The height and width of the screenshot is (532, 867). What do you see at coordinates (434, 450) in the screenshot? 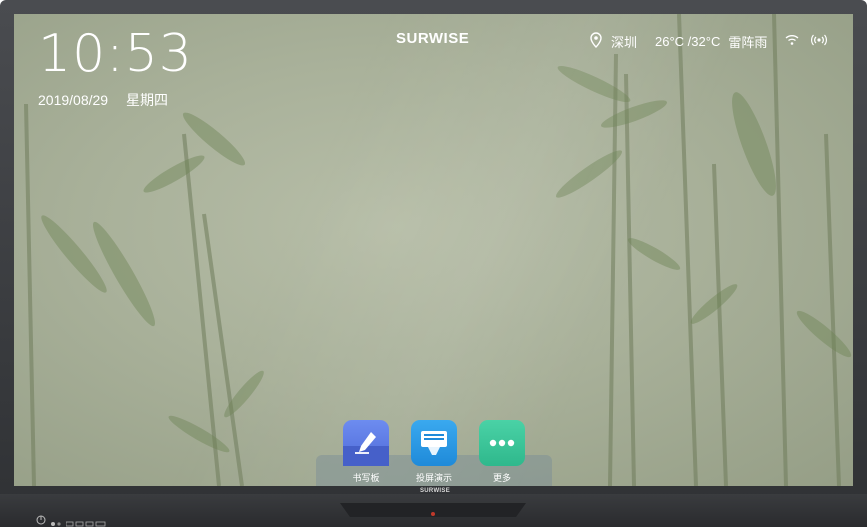
I see `screen-cast-icon` at bounding box center [434, 450].